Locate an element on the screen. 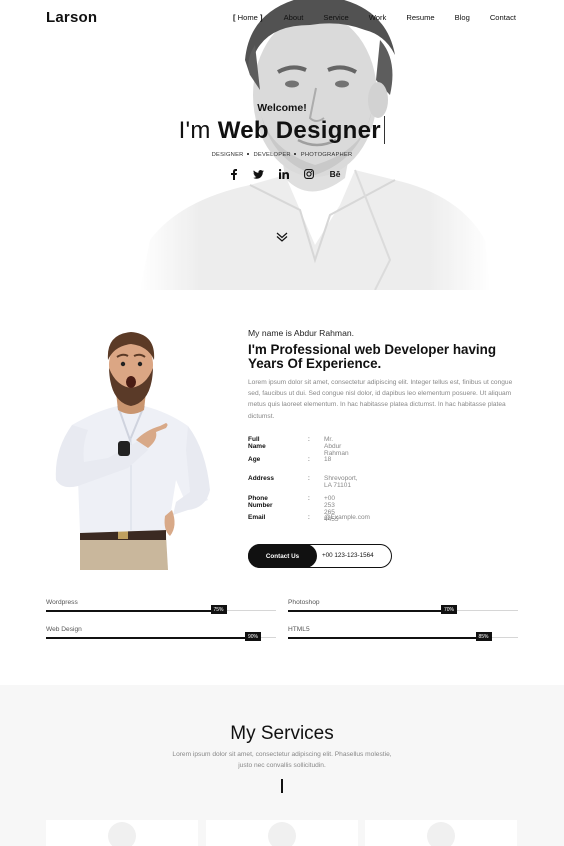 The width and height of the screenshot is (564, 846). linkedin-icon is located at coordinates (283, 174).